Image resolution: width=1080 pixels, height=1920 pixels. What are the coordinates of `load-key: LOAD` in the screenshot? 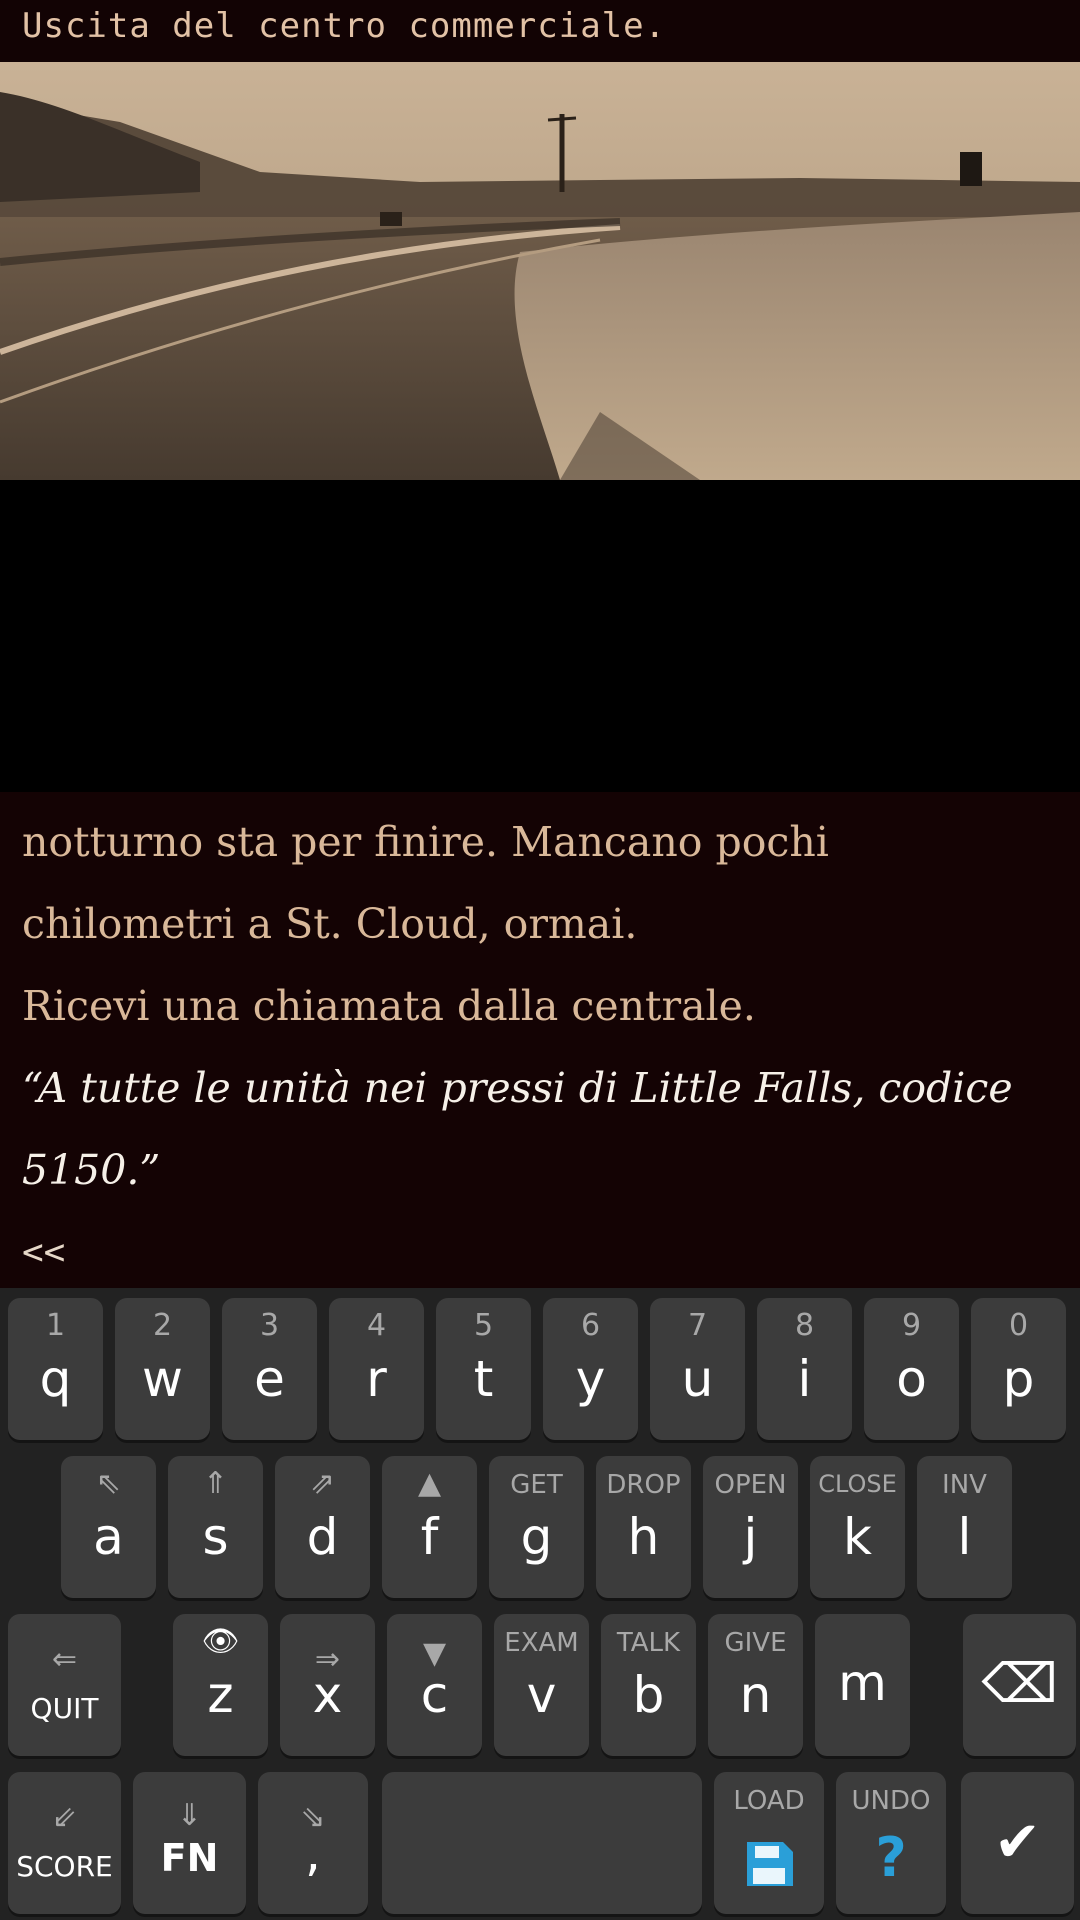 It's located at (769, 1843).